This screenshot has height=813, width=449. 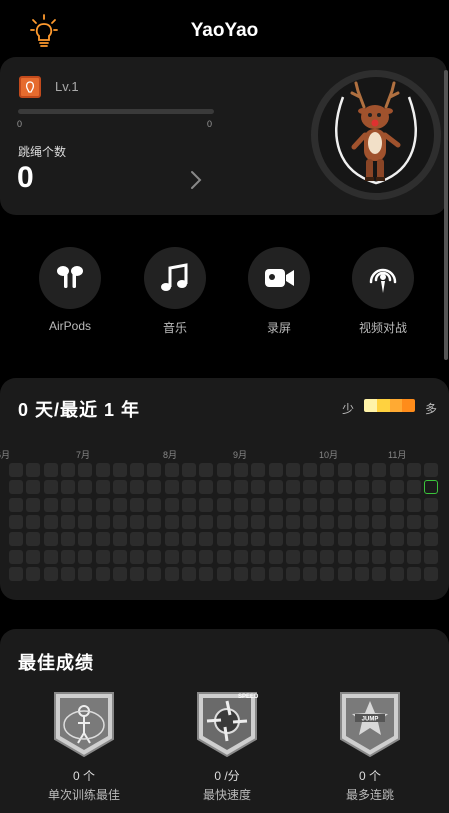 I want to click on level-badge-icon, so click(x=30, y=87).